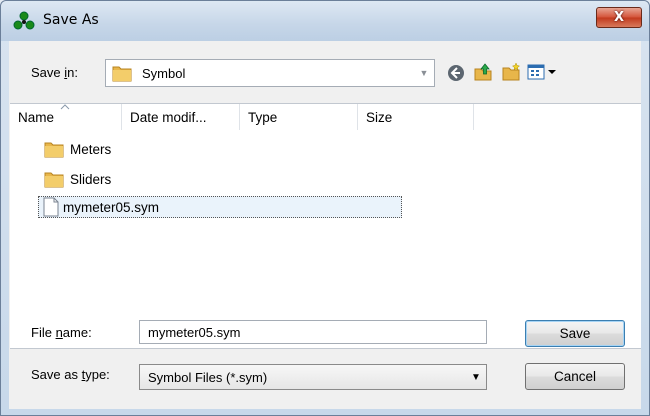 Image resolution: width=650 pixels, height=416 pixels. Describe the element at coordinates (483, 72) in the screenshot. I see `up-folder-icon` at that location.